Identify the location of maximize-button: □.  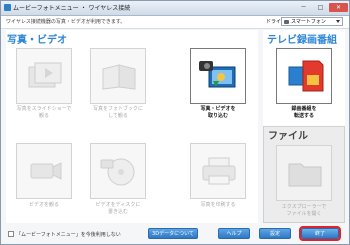
(320, 7).